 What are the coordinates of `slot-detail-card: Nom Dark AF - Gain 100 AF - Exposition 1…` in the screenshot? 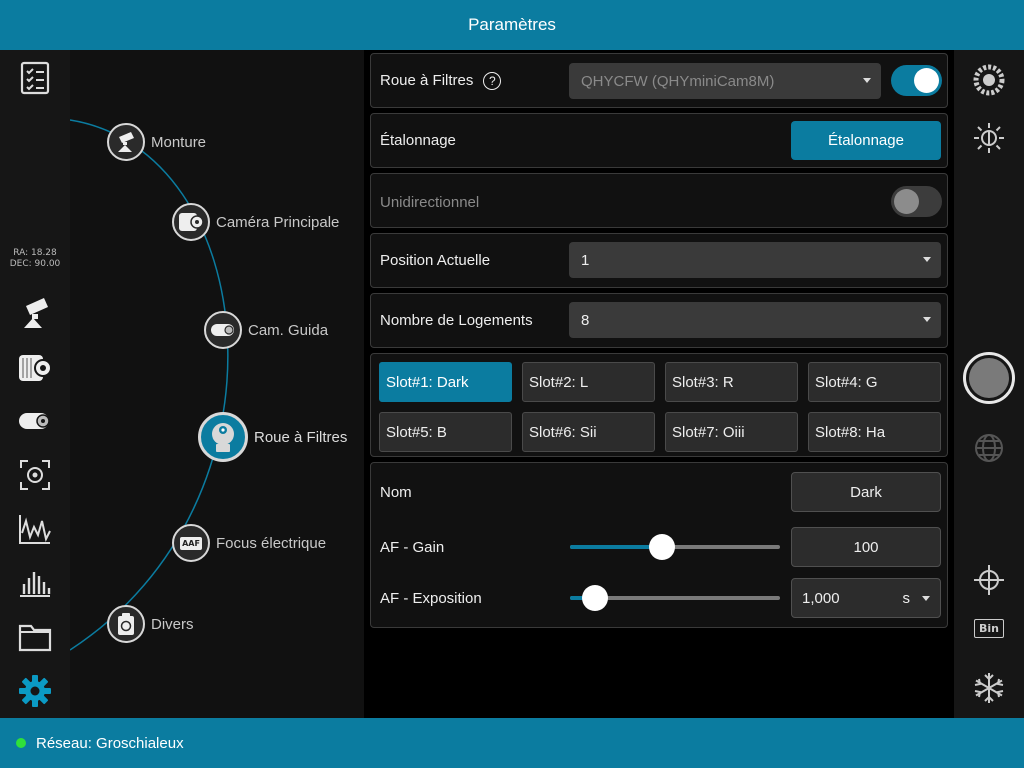 It's located at (659, 545).